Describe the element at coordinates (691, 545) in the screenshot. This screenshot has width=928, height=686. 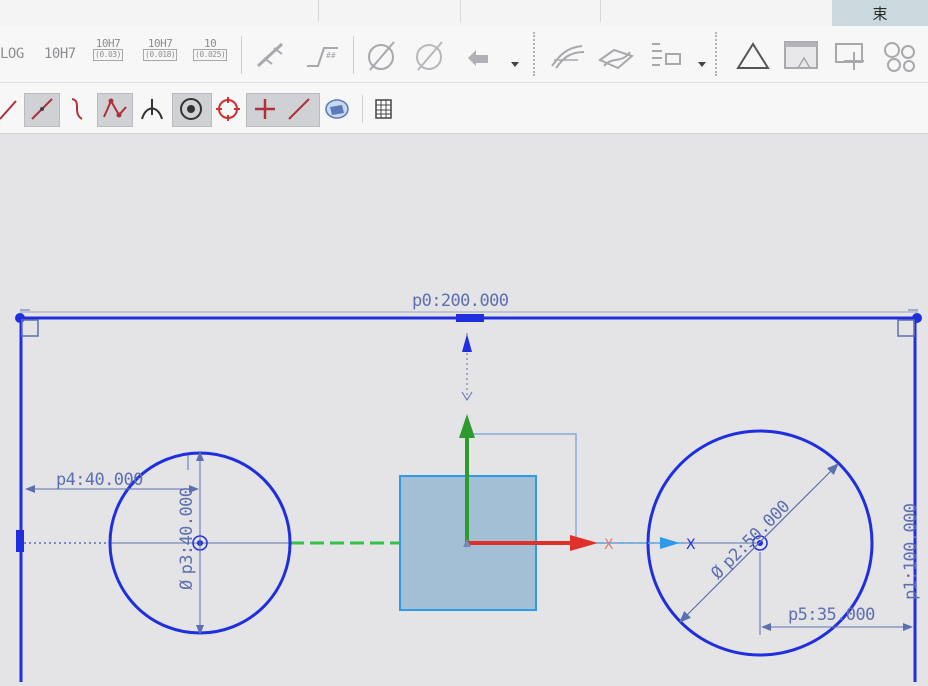
I see `axis-x-marker: X` at that location.